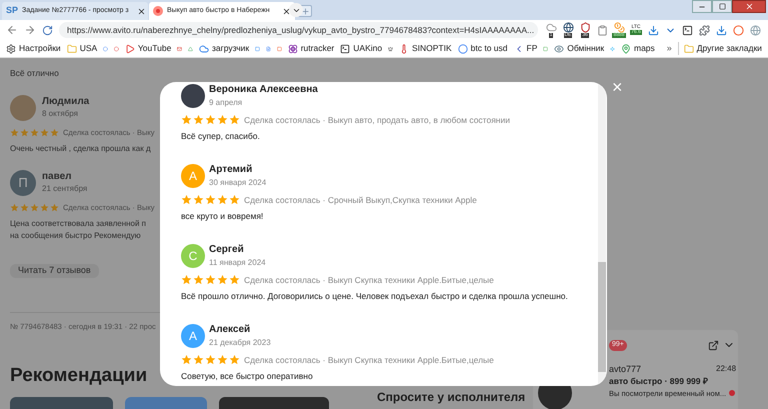 This screenshot has height=409, width=768. What do you see at coordinates (116, 49) in the screenshot?
I see `round-logo-icon` at bounding box center [116, 49].